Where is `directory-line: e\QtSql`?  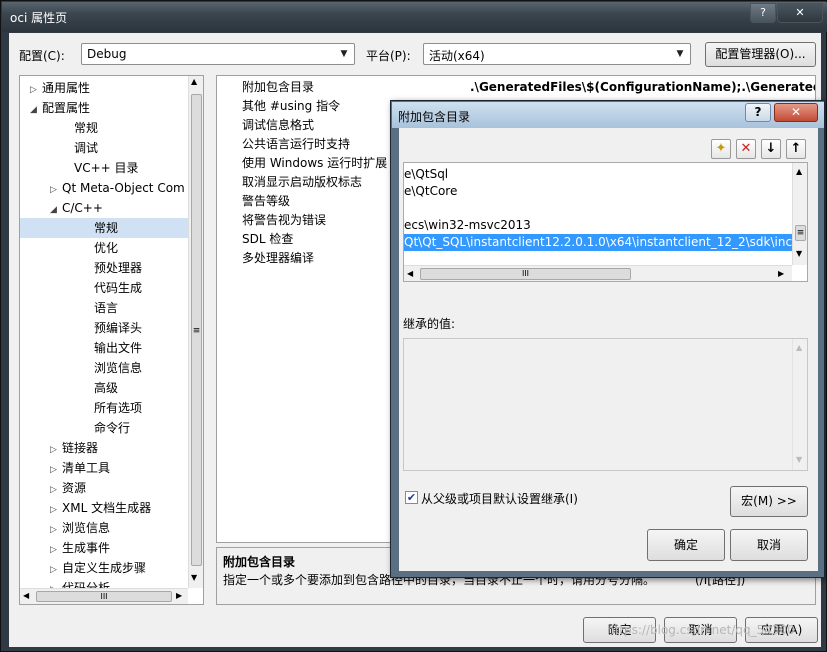
directory-line: e\QtSql is located at coordinates (426, 174).